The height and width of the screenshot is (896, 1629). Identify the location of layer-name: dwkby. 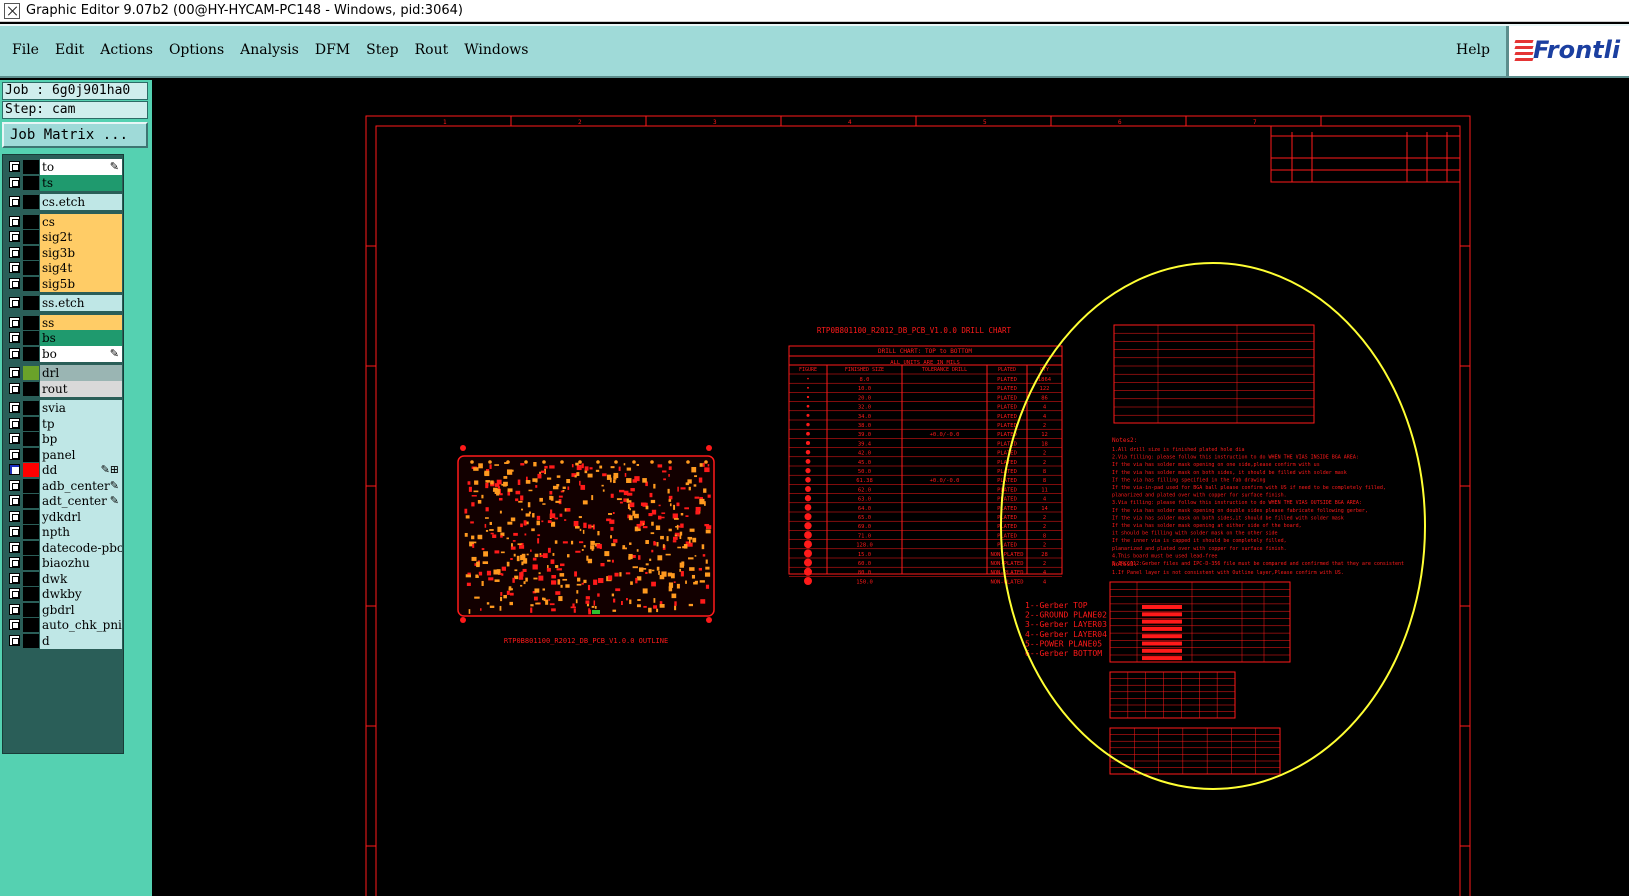
(81, 594).